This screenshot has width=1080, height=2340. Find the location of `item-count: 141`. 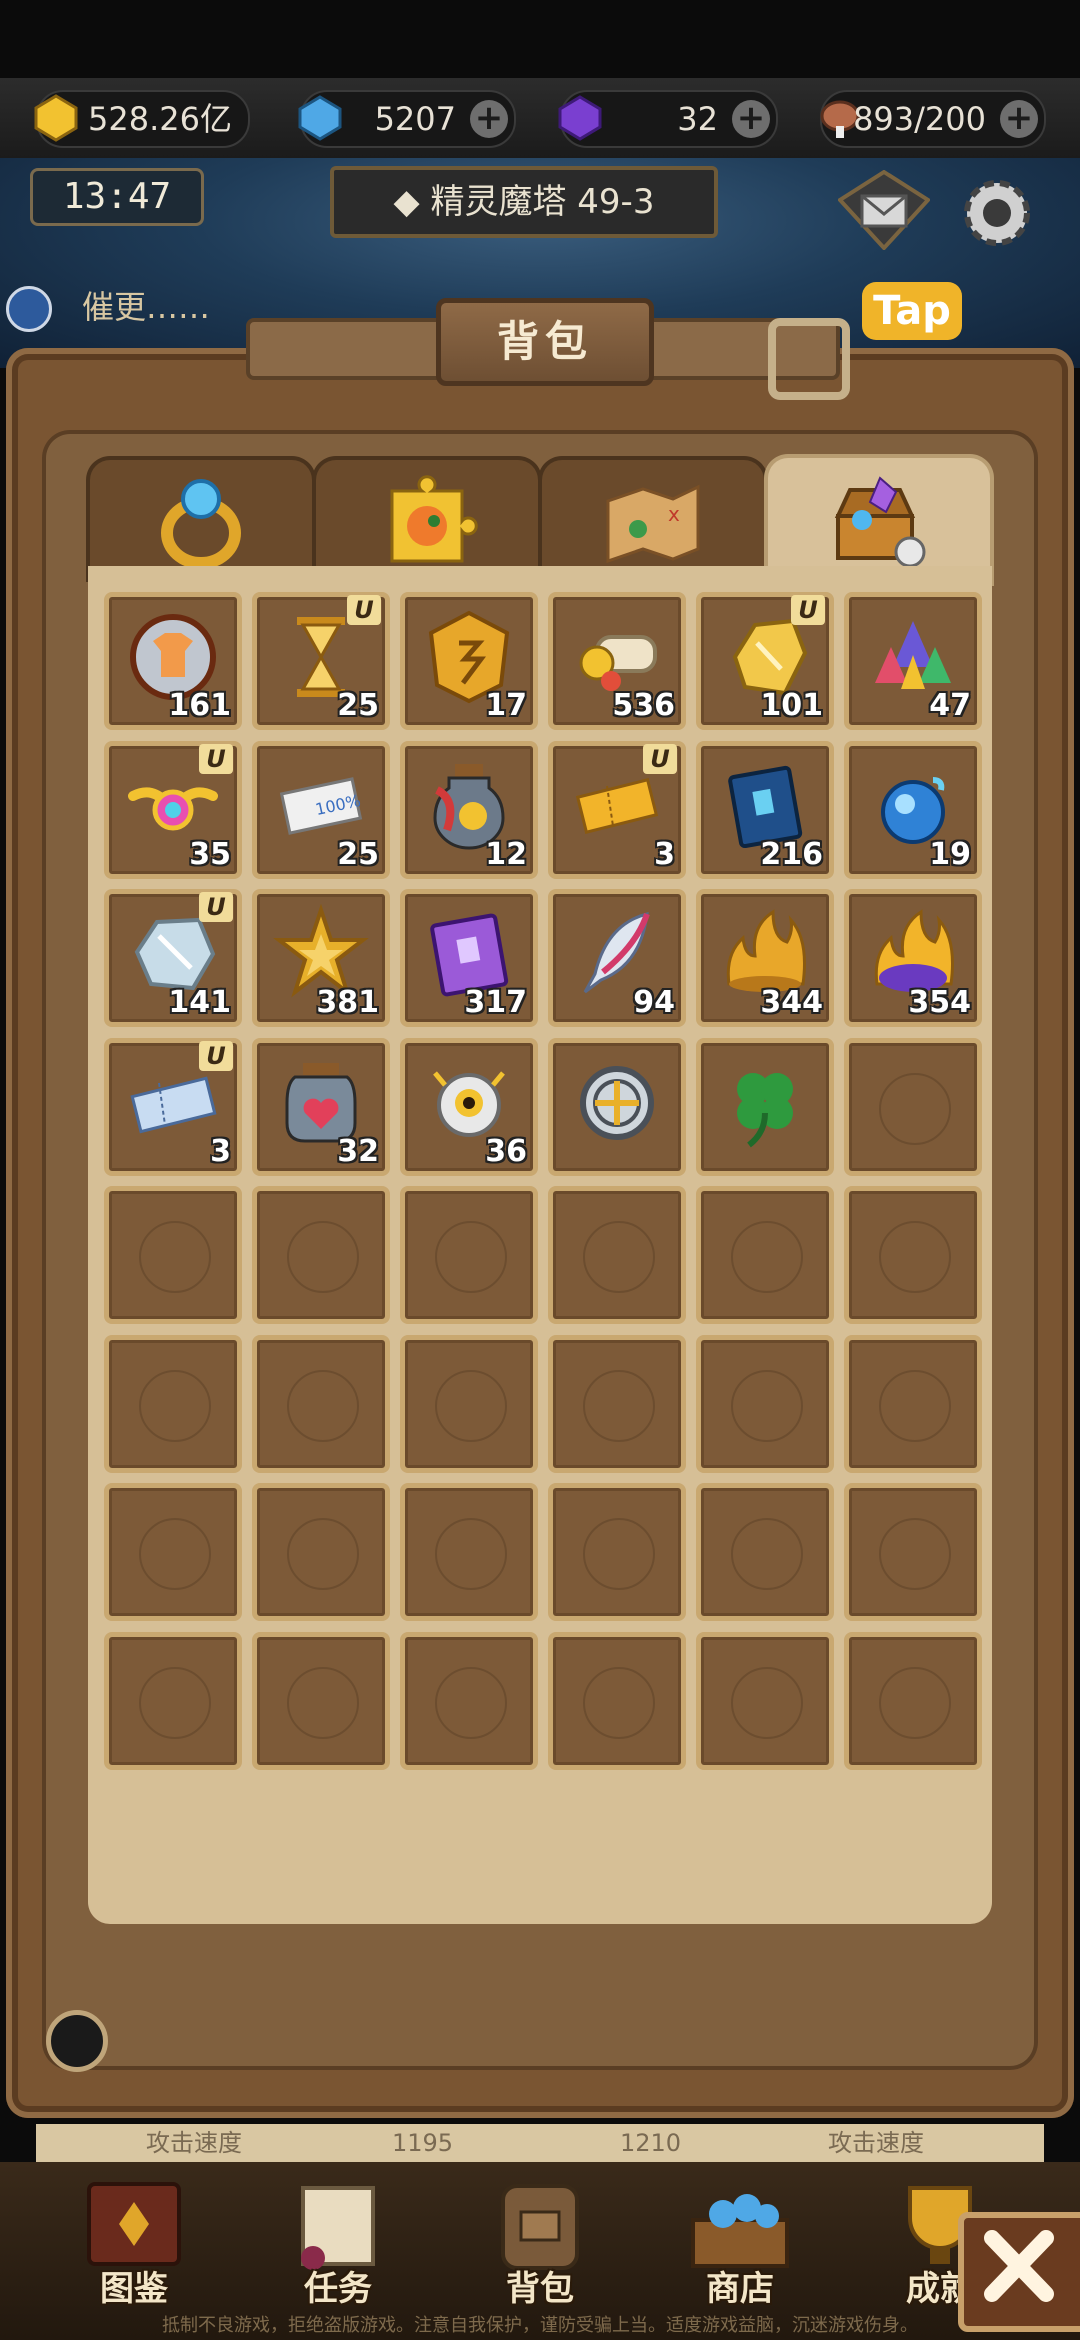

item-count: 141 is located at coordinates (199, 1002).